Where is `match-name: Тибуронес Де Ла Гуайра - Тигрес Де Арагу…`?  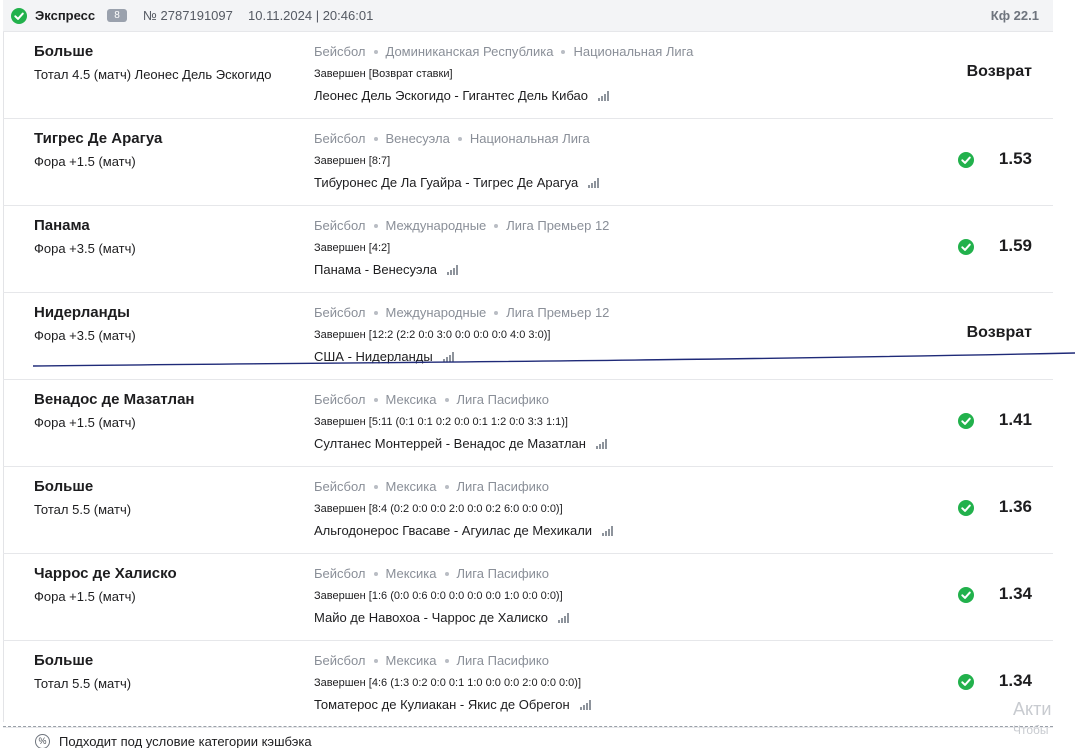
match-name: Тибуронес Де Ла Гуайра - Тигрес Де Арагу… is located at coordinates (446, 182).